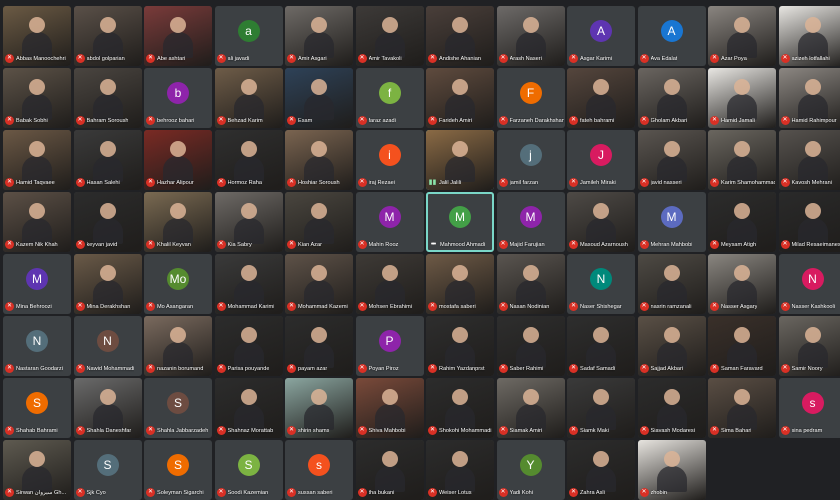 Image resolution: width=840 pixels, height=500 pixels. Describe the element at coordinates (601, 284) in the screenshot. I see `participant-tile: N✕Naser Shishegar` at that location.